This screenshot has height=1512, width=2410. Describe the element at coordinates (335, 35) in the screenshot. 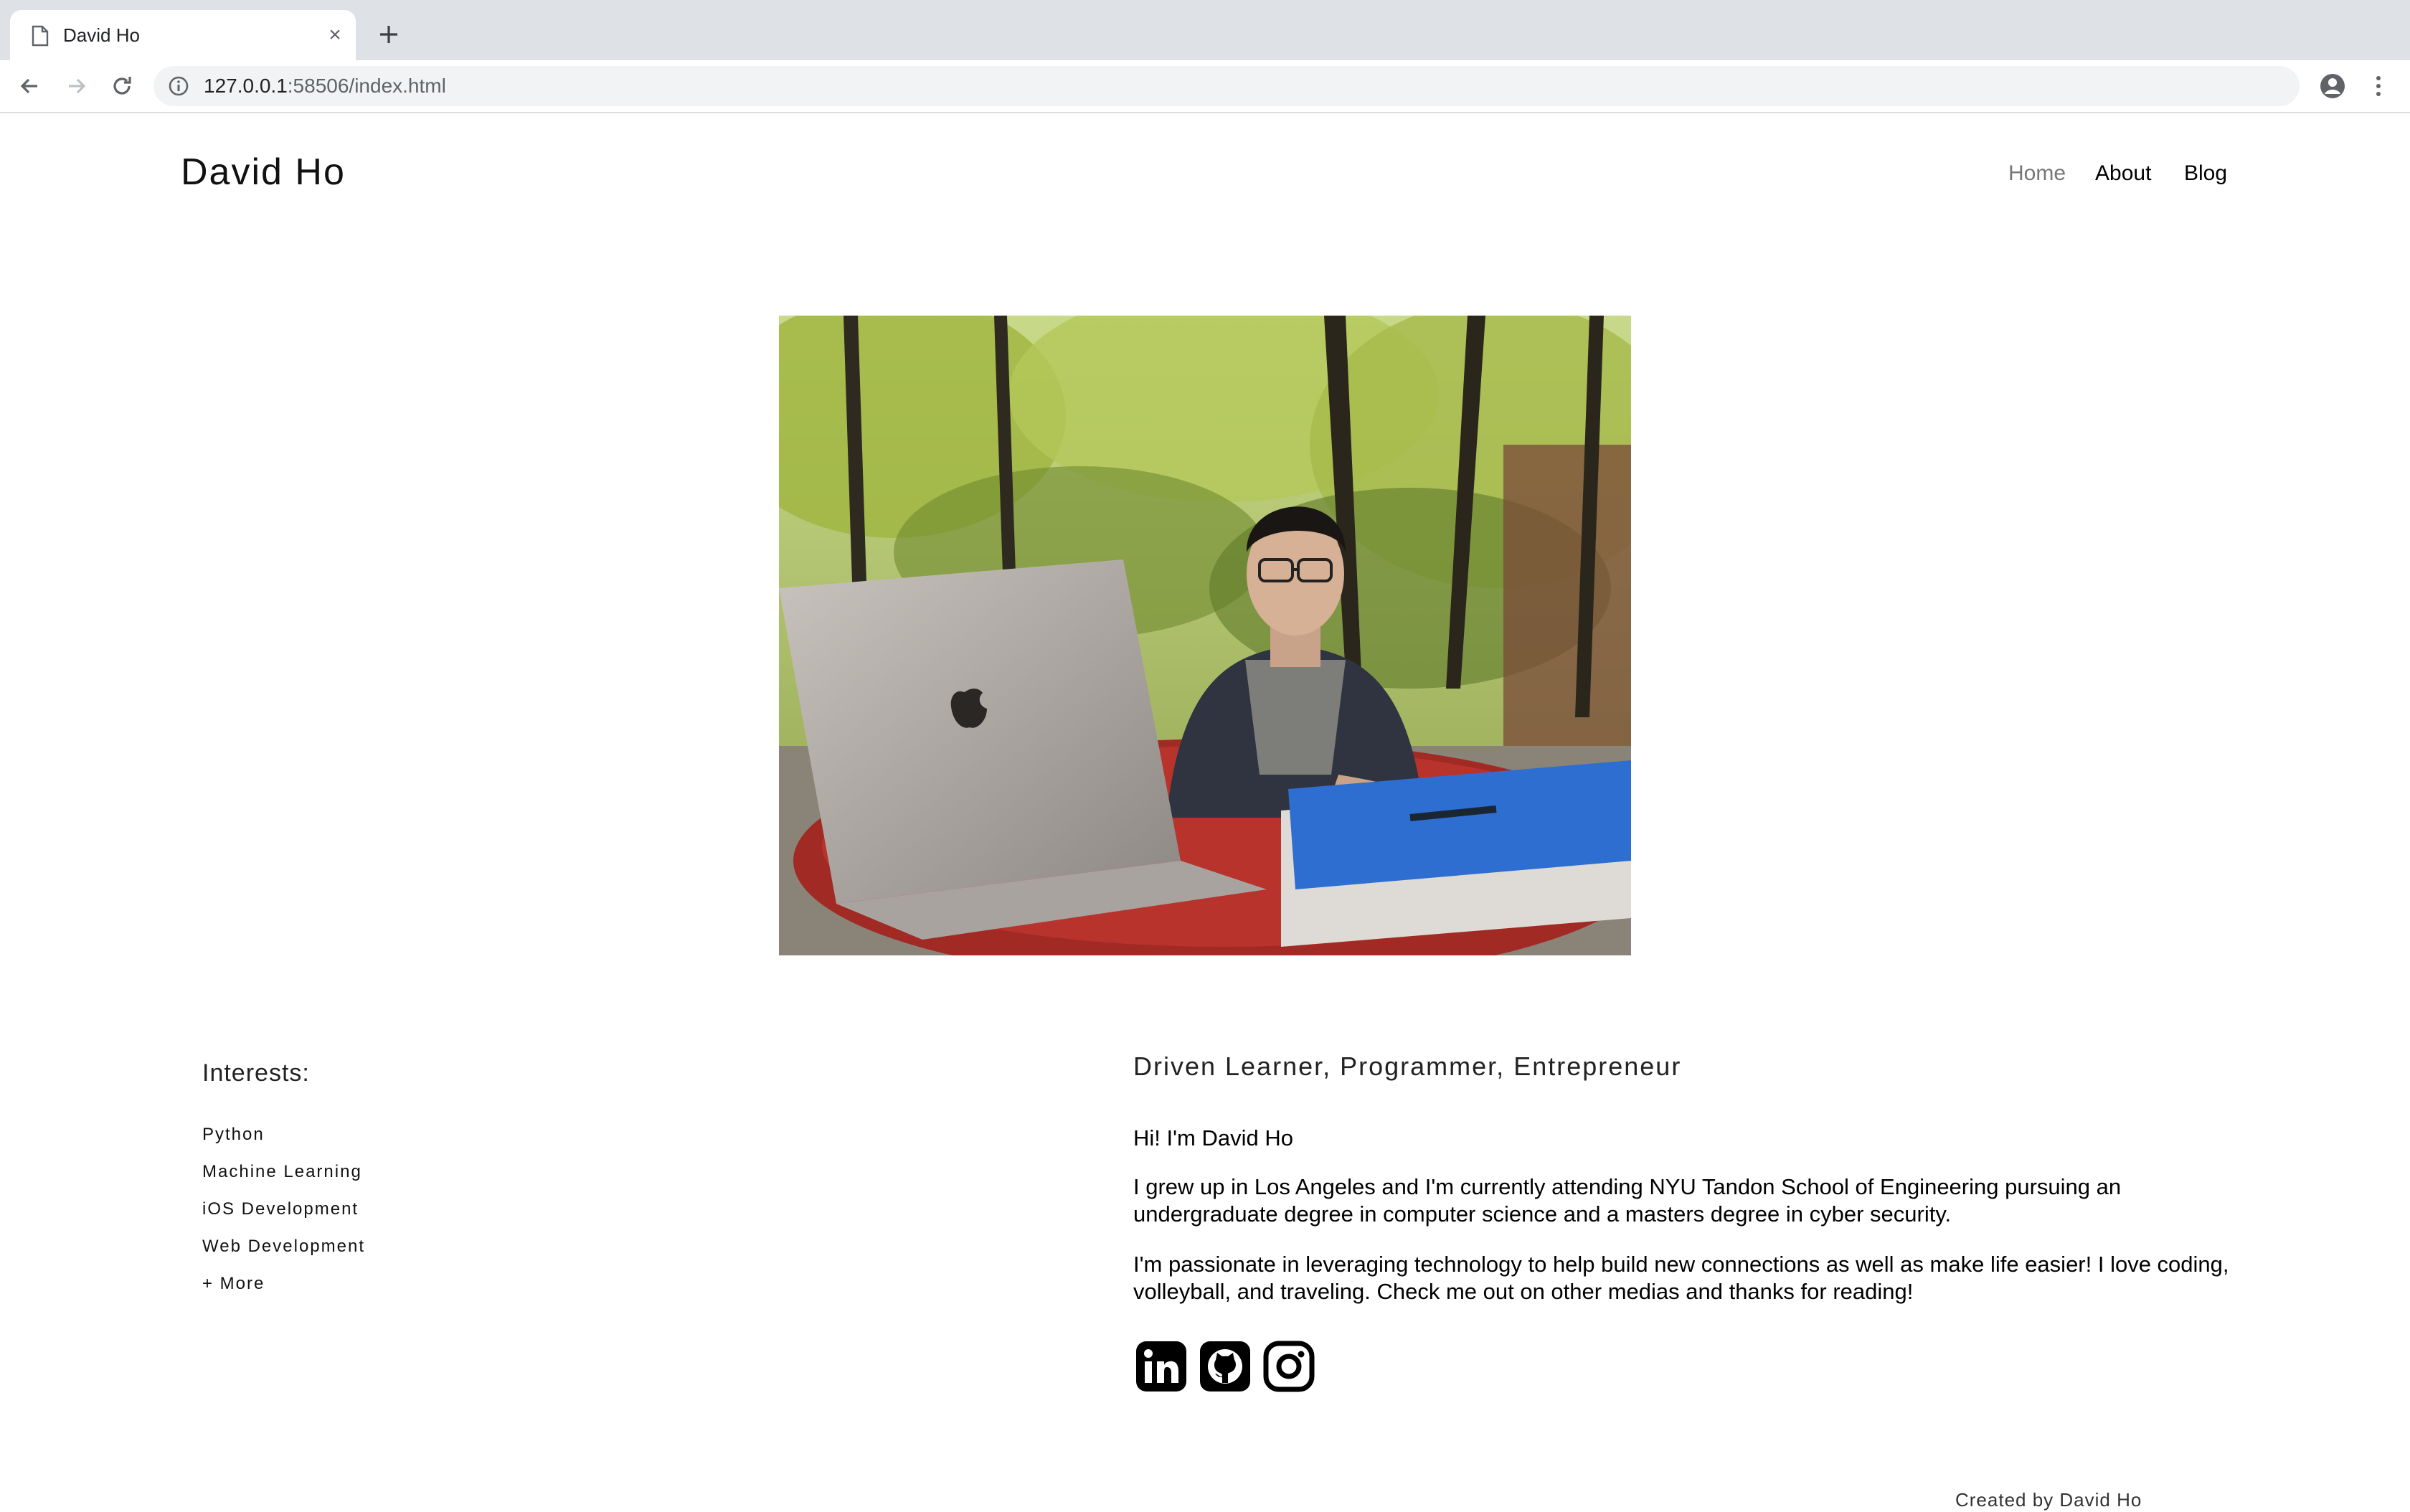

I see `close-tab-icon: ×` at that location.